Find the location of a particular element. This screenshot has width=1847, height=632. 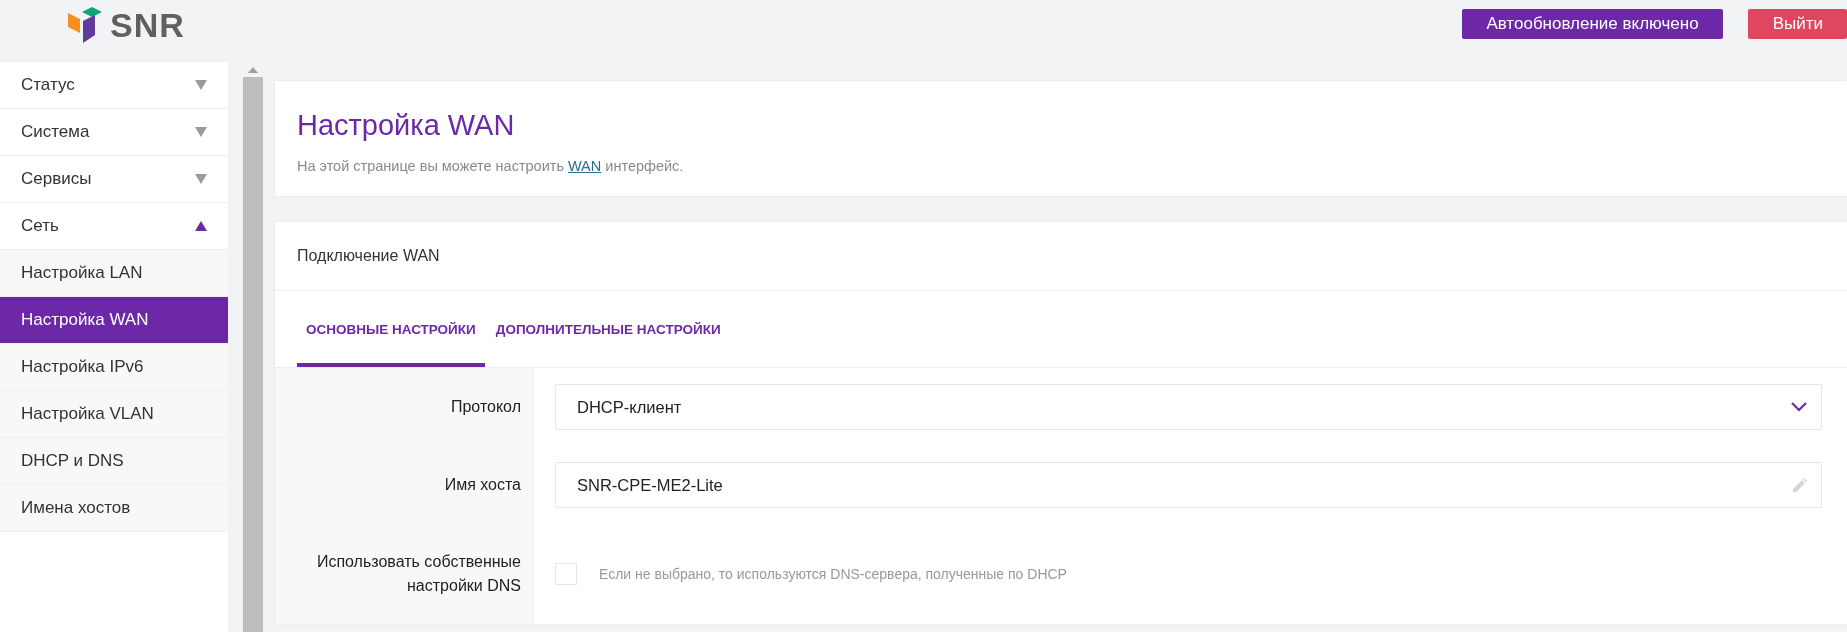

protocol-select: DHCP-клиент is located at coordinates (1188, 407).